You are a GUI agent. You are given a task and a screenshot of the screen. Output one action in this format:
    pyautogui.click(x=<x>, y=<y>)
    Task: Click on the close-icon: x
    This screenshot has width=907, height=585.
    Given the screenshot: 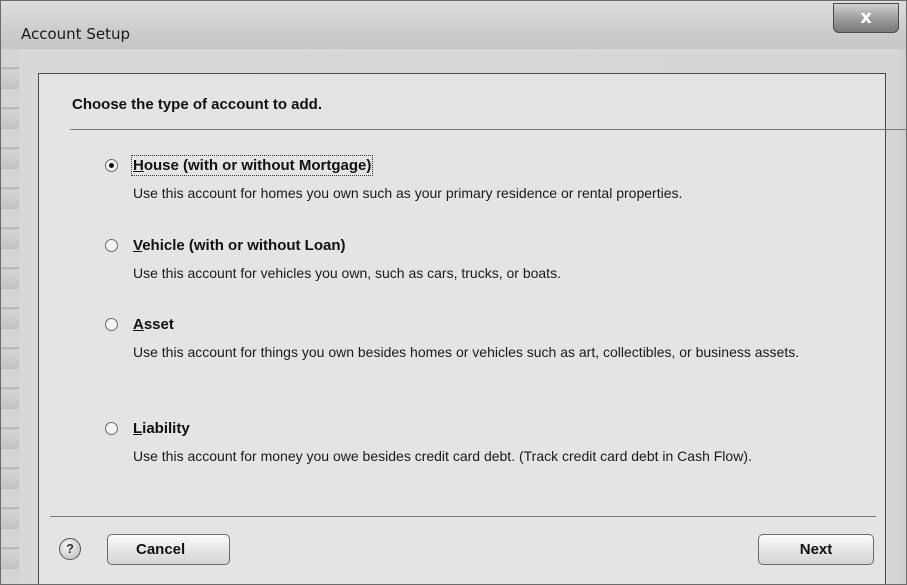 What is the action you would take?
    pyautogui.click(x=866, y=17)
    